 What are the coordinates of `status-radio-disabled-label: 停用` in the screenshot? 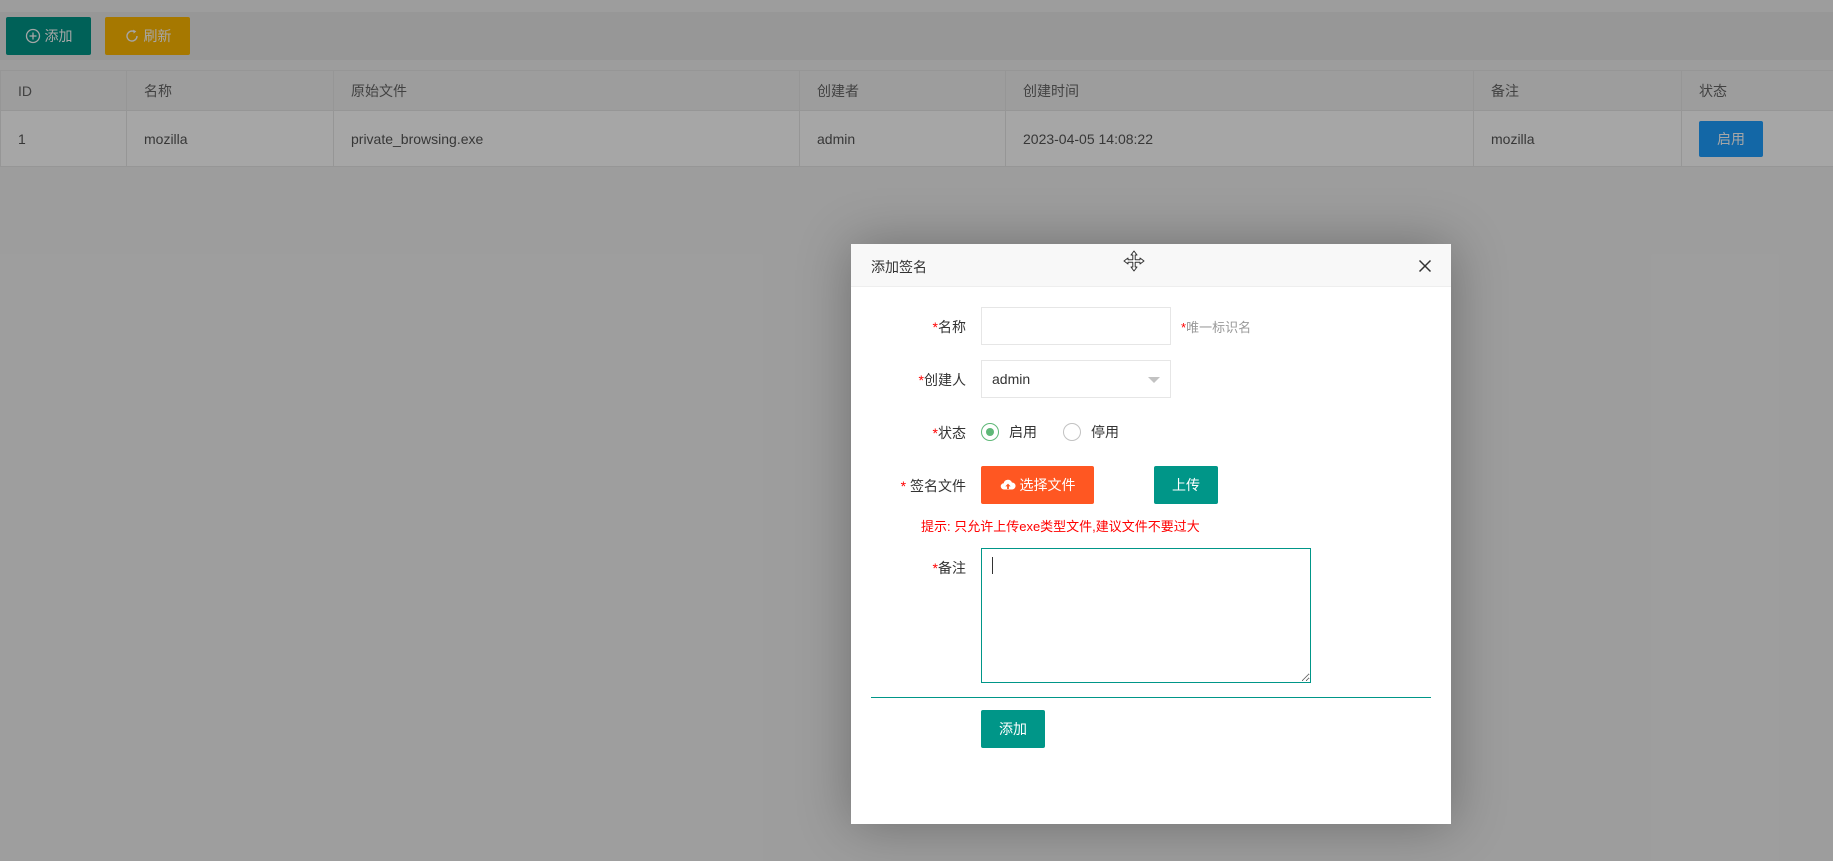 It's located at (1105, 432).